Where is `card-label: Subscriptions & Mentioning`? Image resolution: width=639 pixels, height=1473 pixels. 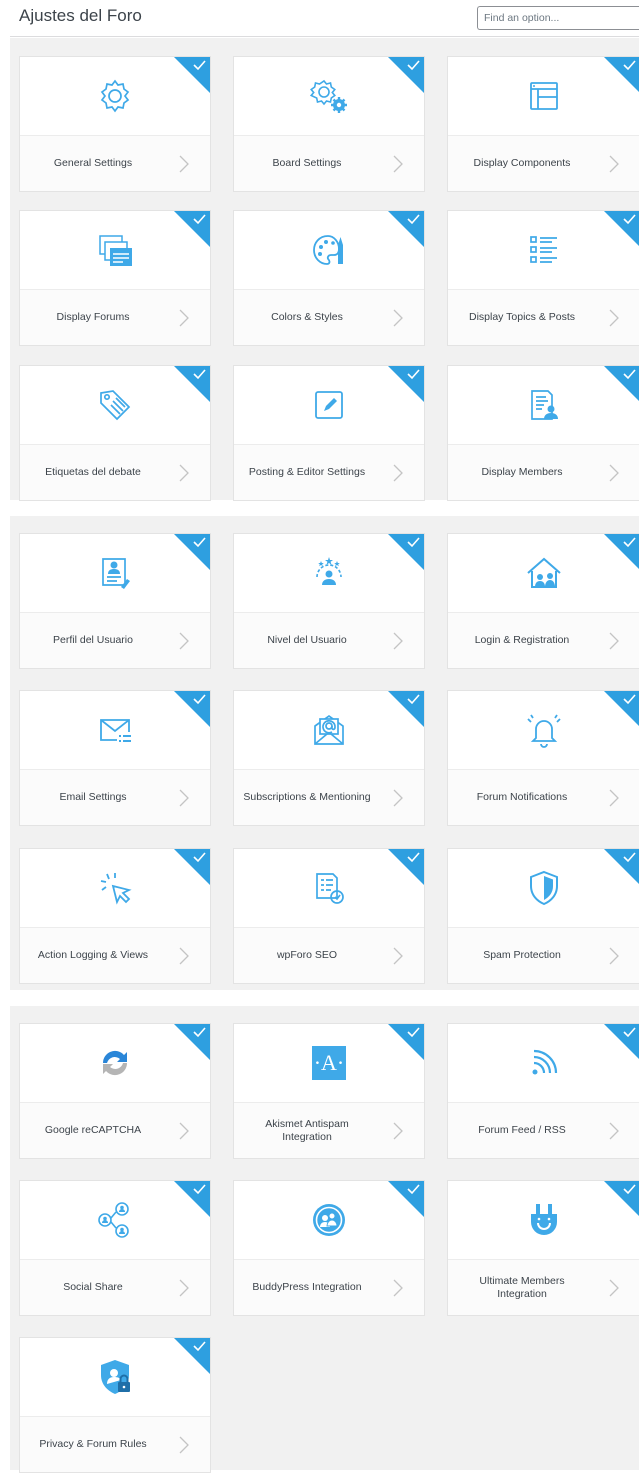
card-label: Subscriptions & Mentioning is located at coordinates (307, 797).